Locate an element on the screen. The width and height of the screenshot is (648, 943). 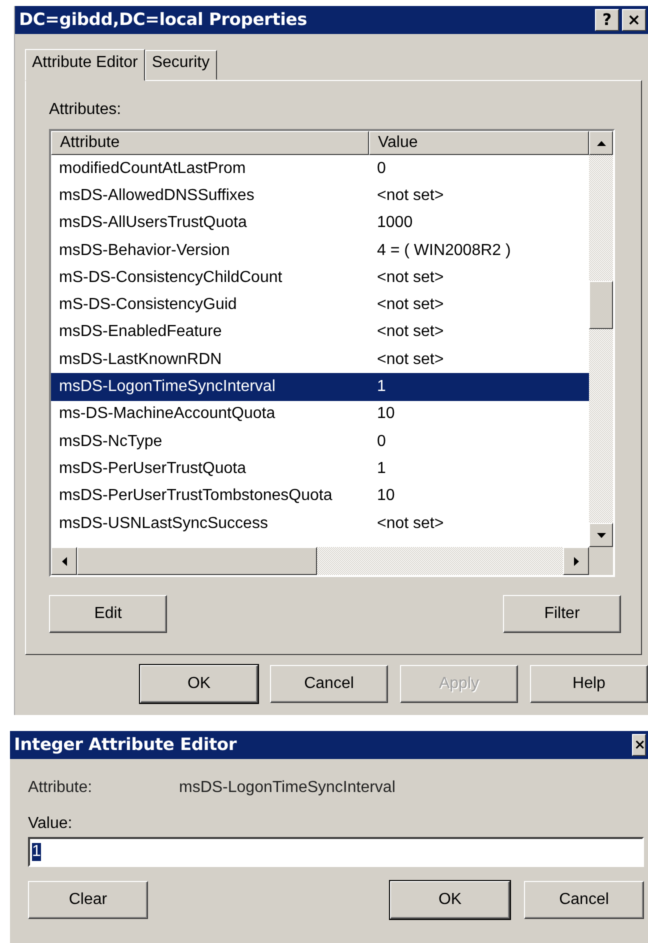
table-cell-text: msDS-EnabledFeature is located at coordinates (140, 332).